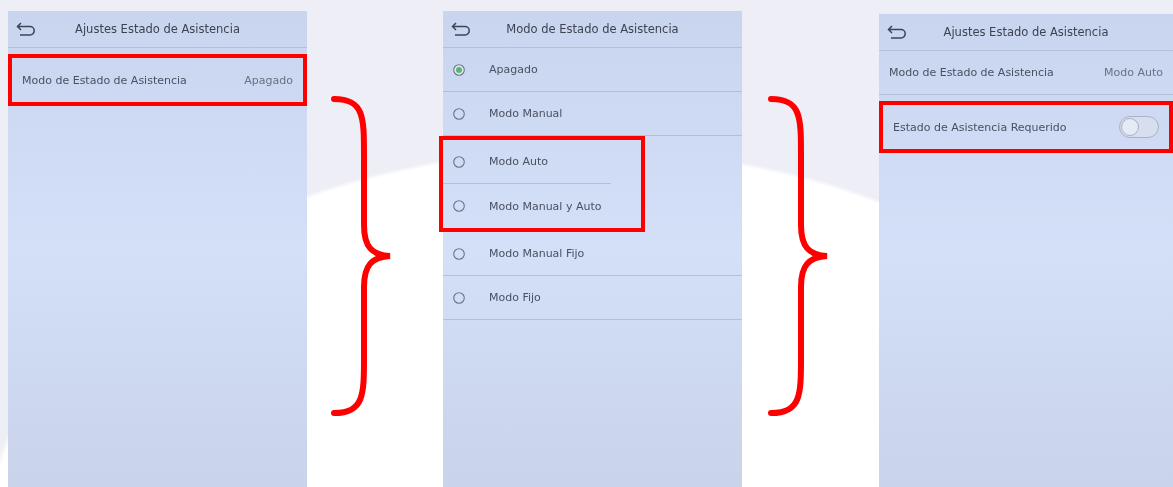 Image resolution: width=1173 pixels, height=487 pixels. I want to click on setting-value: Modo Auto, so click(1133, 72).